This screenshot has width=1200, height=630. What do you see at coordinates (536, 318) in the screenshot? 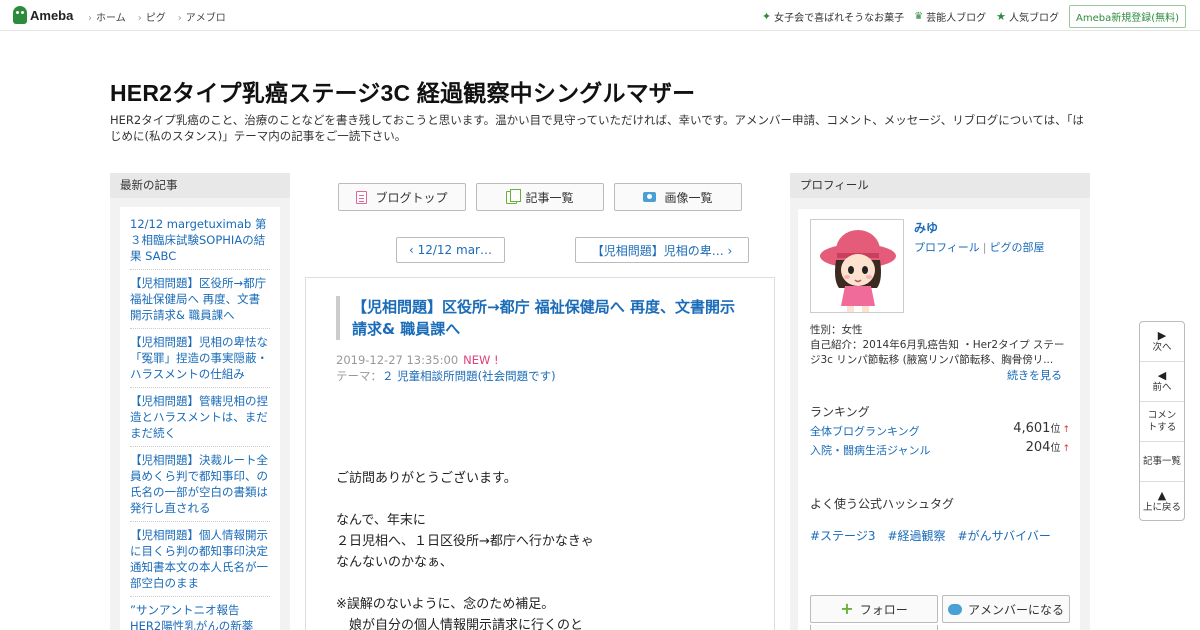
I see `article-title: 【児相問題】区役所→都庁 福祉保健局へ 再度、文書開示請求& 職員課へ` at bounding box center [536, 318].